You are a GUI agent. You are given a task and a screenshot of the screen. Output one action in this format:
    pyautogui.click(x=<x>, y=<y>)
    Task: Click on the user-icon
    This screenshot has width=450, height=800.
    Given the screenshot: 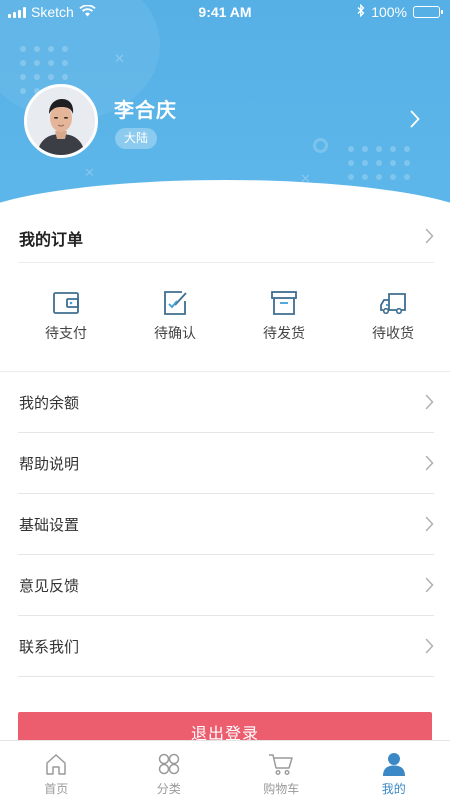 What is the action you would take?
    pyautogui.click(x=394, y=764)
    